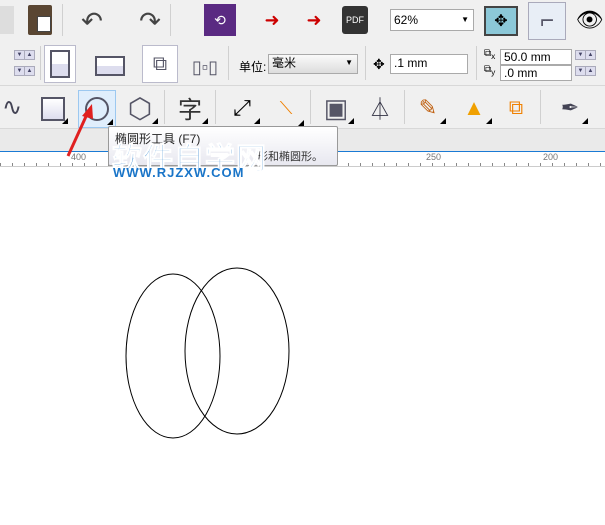 The width and height of the screenshot is (605, 525). Describe the element at coordinates (140, 108) in the screenshot. I see `polygon-tool: ⬡` at that location.